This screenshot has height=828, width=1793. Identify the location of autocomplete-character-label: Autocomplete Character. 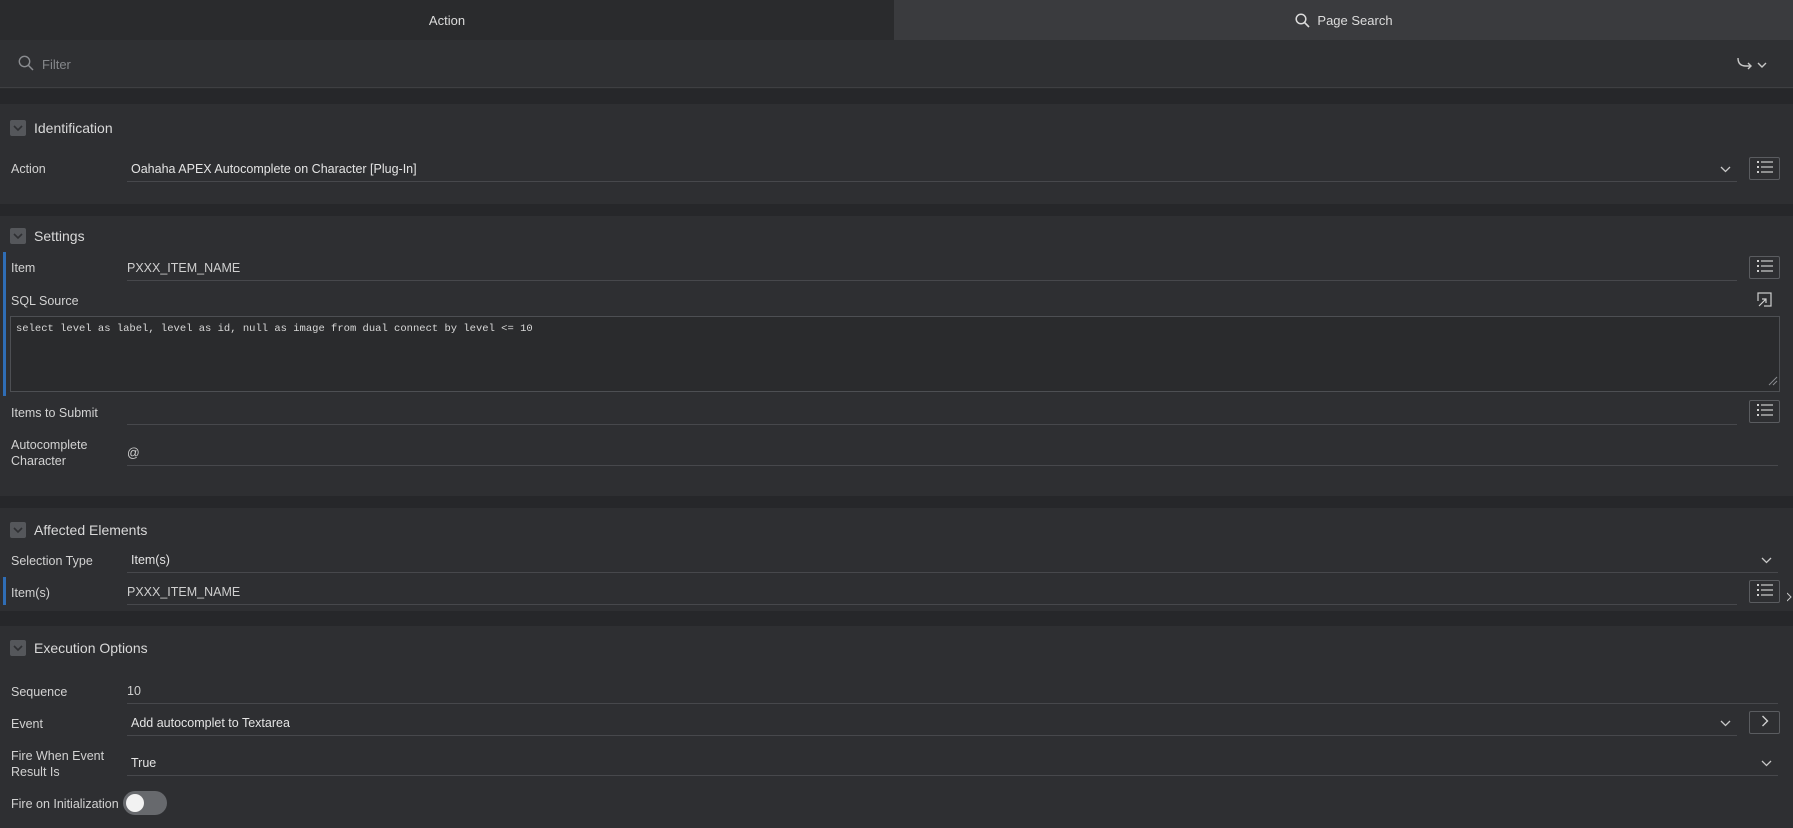
(49, 453).